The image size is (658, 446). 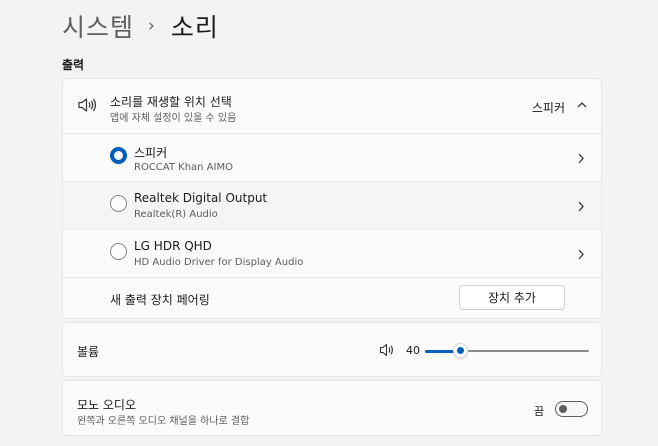 I want to click on device-detail: Realtek(R) Audio, so click(x=176, y=214).